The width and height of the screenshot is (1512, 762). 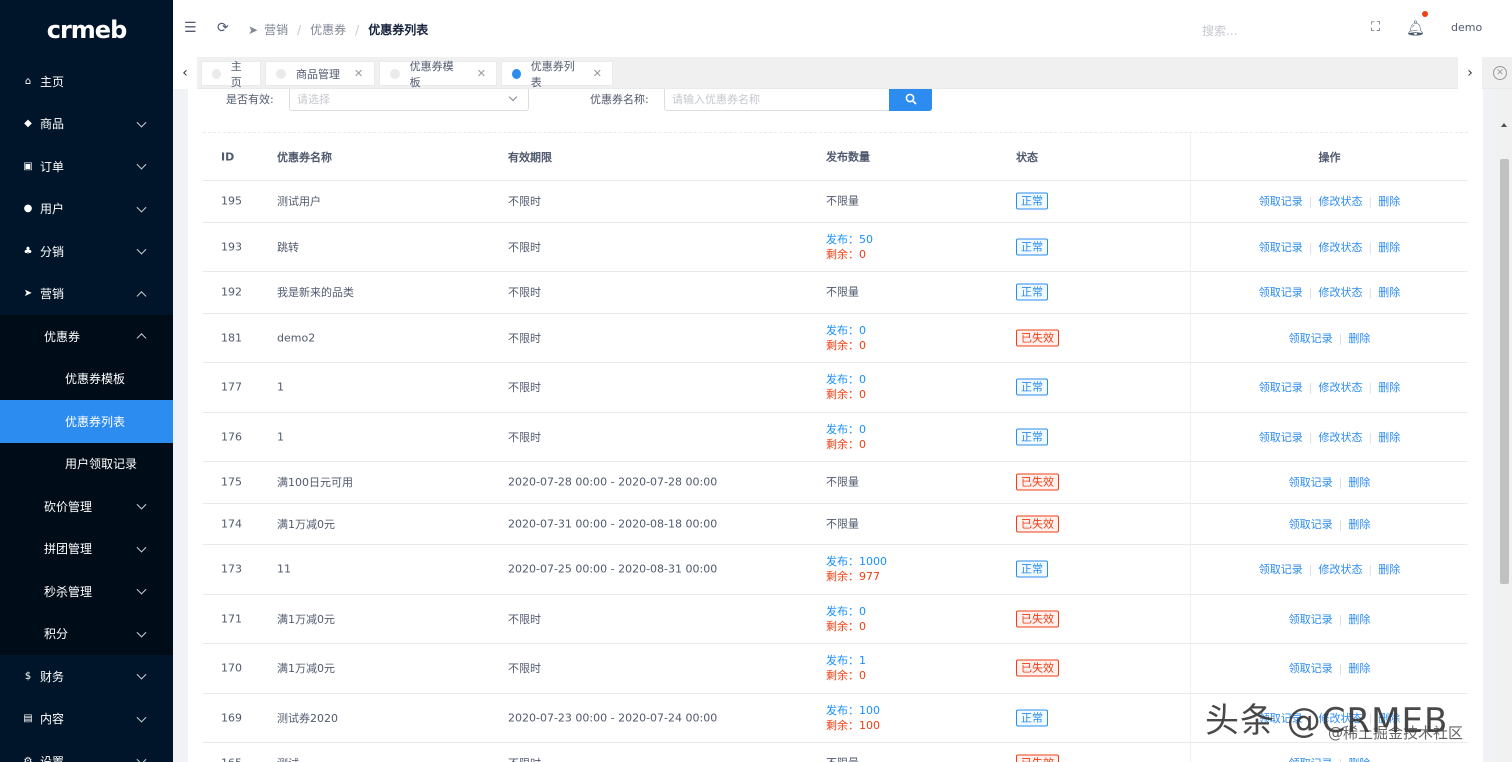 I want to click on qty-remaining: 剩余：977, so click(x=856, y=576).